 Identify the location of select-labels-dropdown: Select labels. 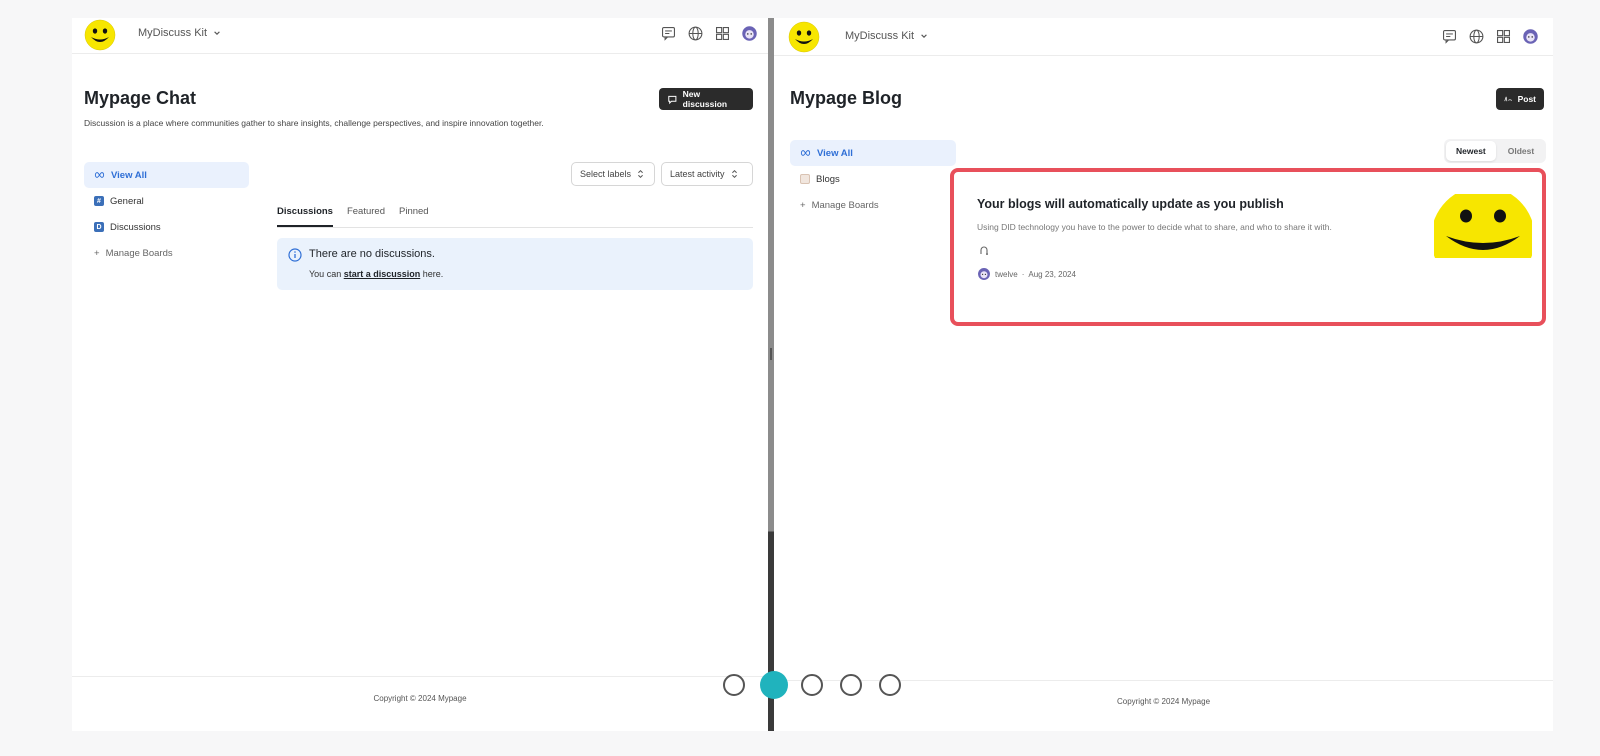
(613, 174).